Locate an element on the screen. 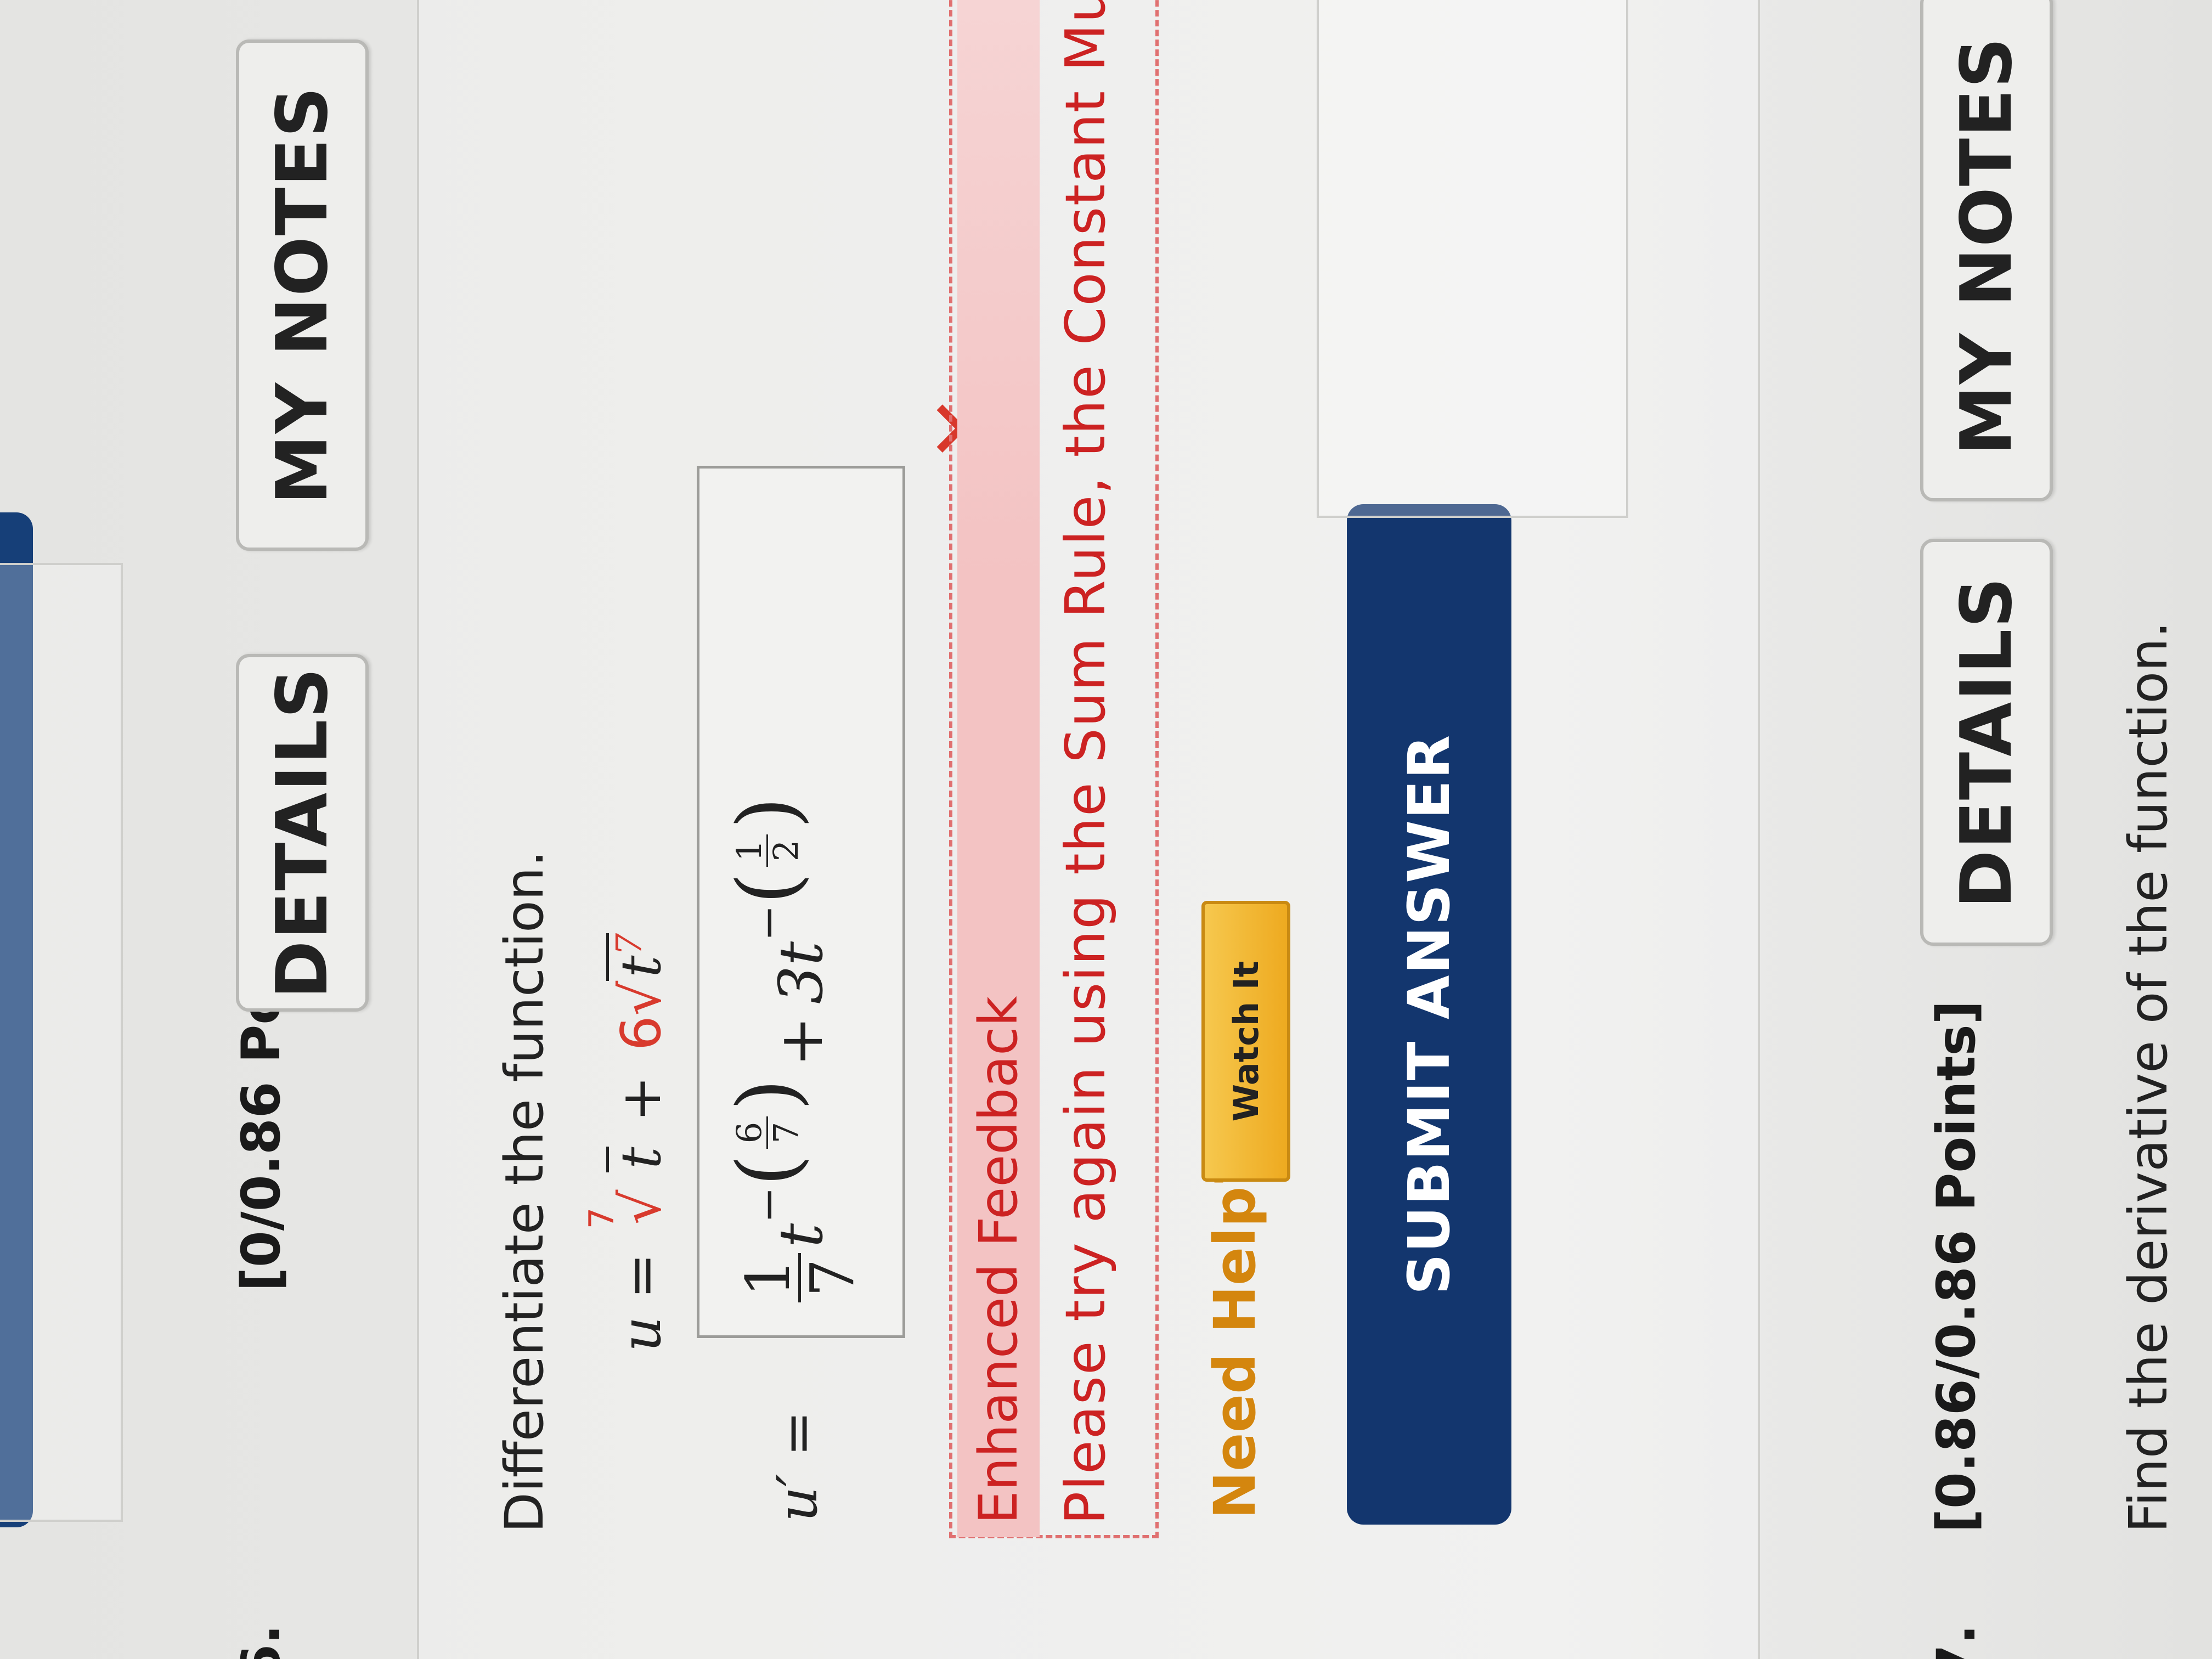 The height and width of the screenshot is (1659, 2212). side-panel is located at coordinates (1472, 259).